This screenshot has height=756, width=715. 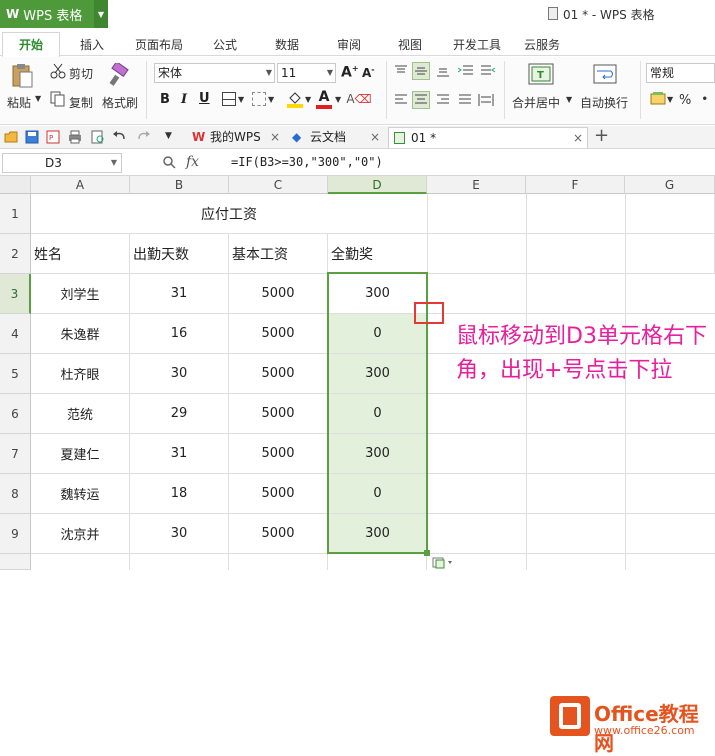 What do you see at coordinates (447, 564) in the screenshot?
I see `auto-fill-options-icon` at bounding box center [447, 564].